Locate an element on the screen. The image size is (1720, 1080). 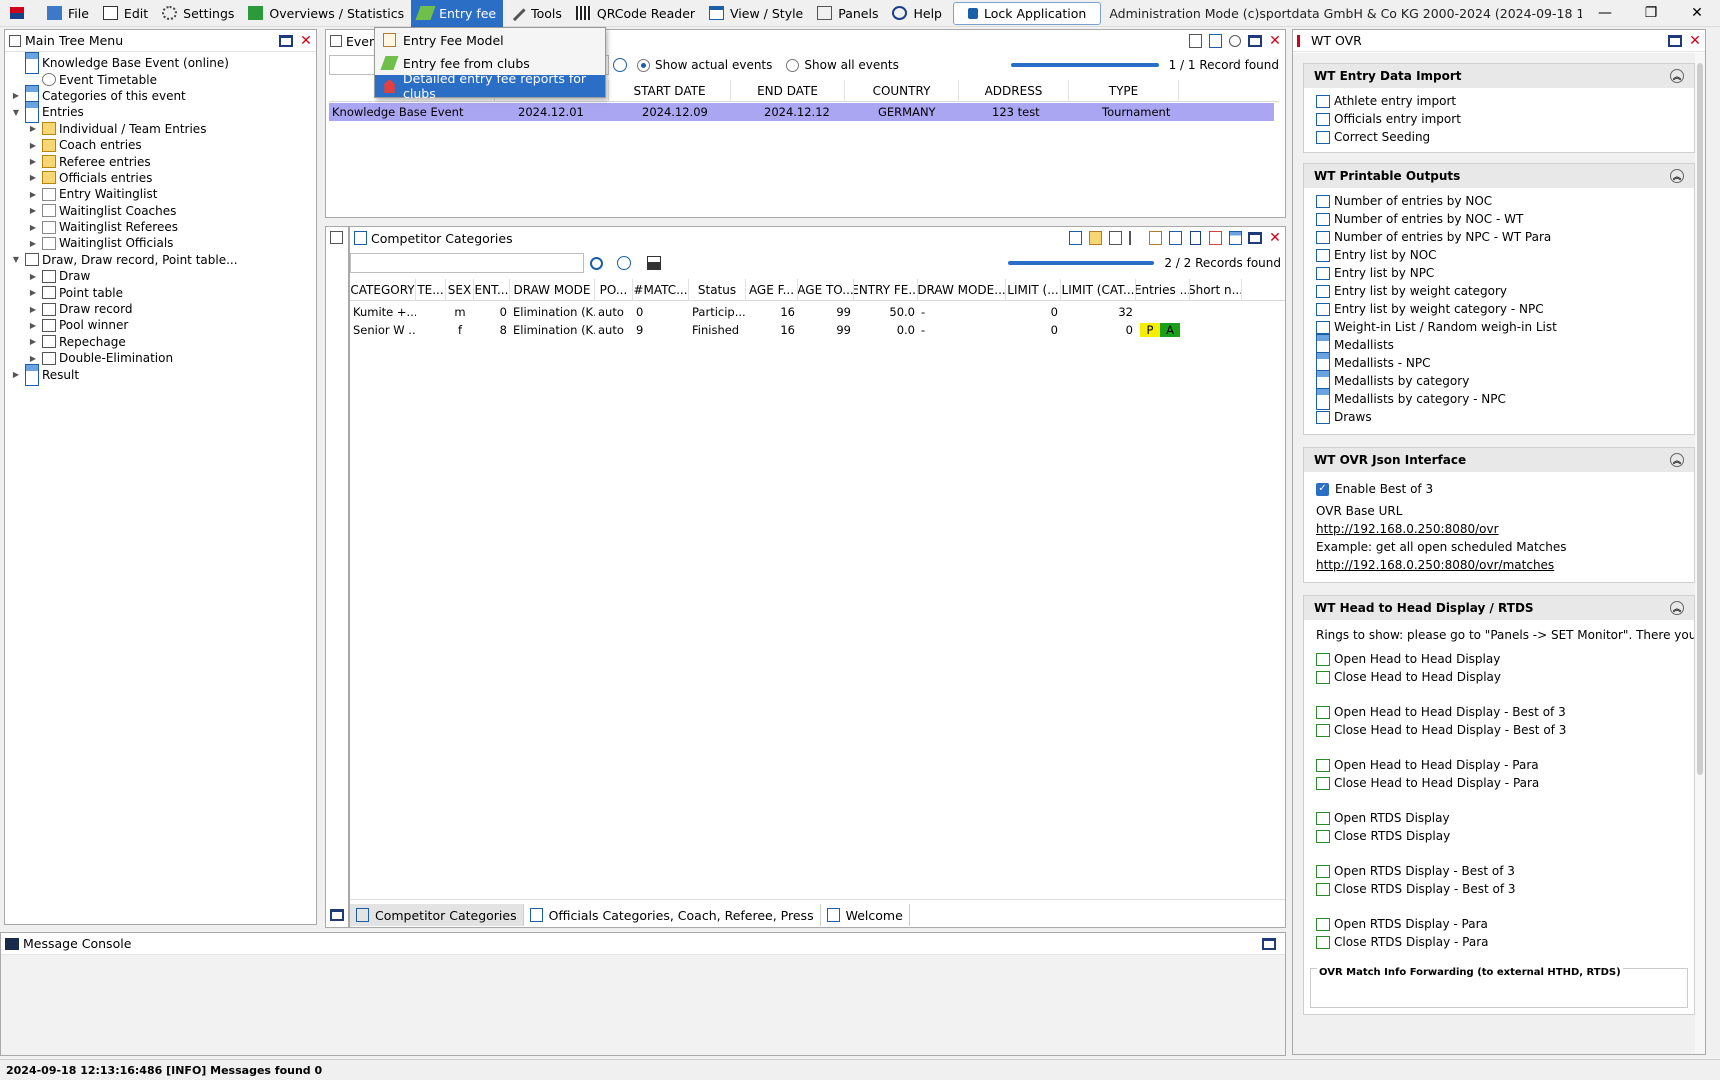
menu-panels: Panels is located at coordinates (847, 13).